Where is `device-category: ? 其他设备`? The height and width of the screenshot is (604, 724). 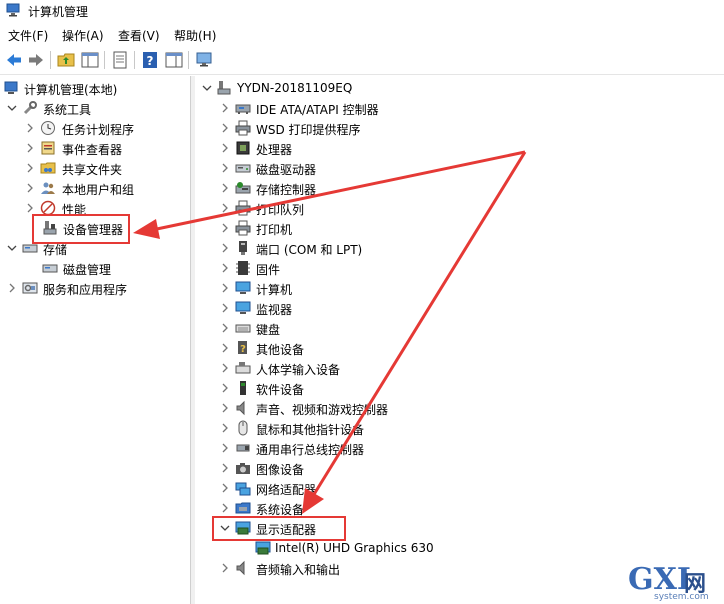
device-category: ? 其他设备 is located at coordinates (459, 348).